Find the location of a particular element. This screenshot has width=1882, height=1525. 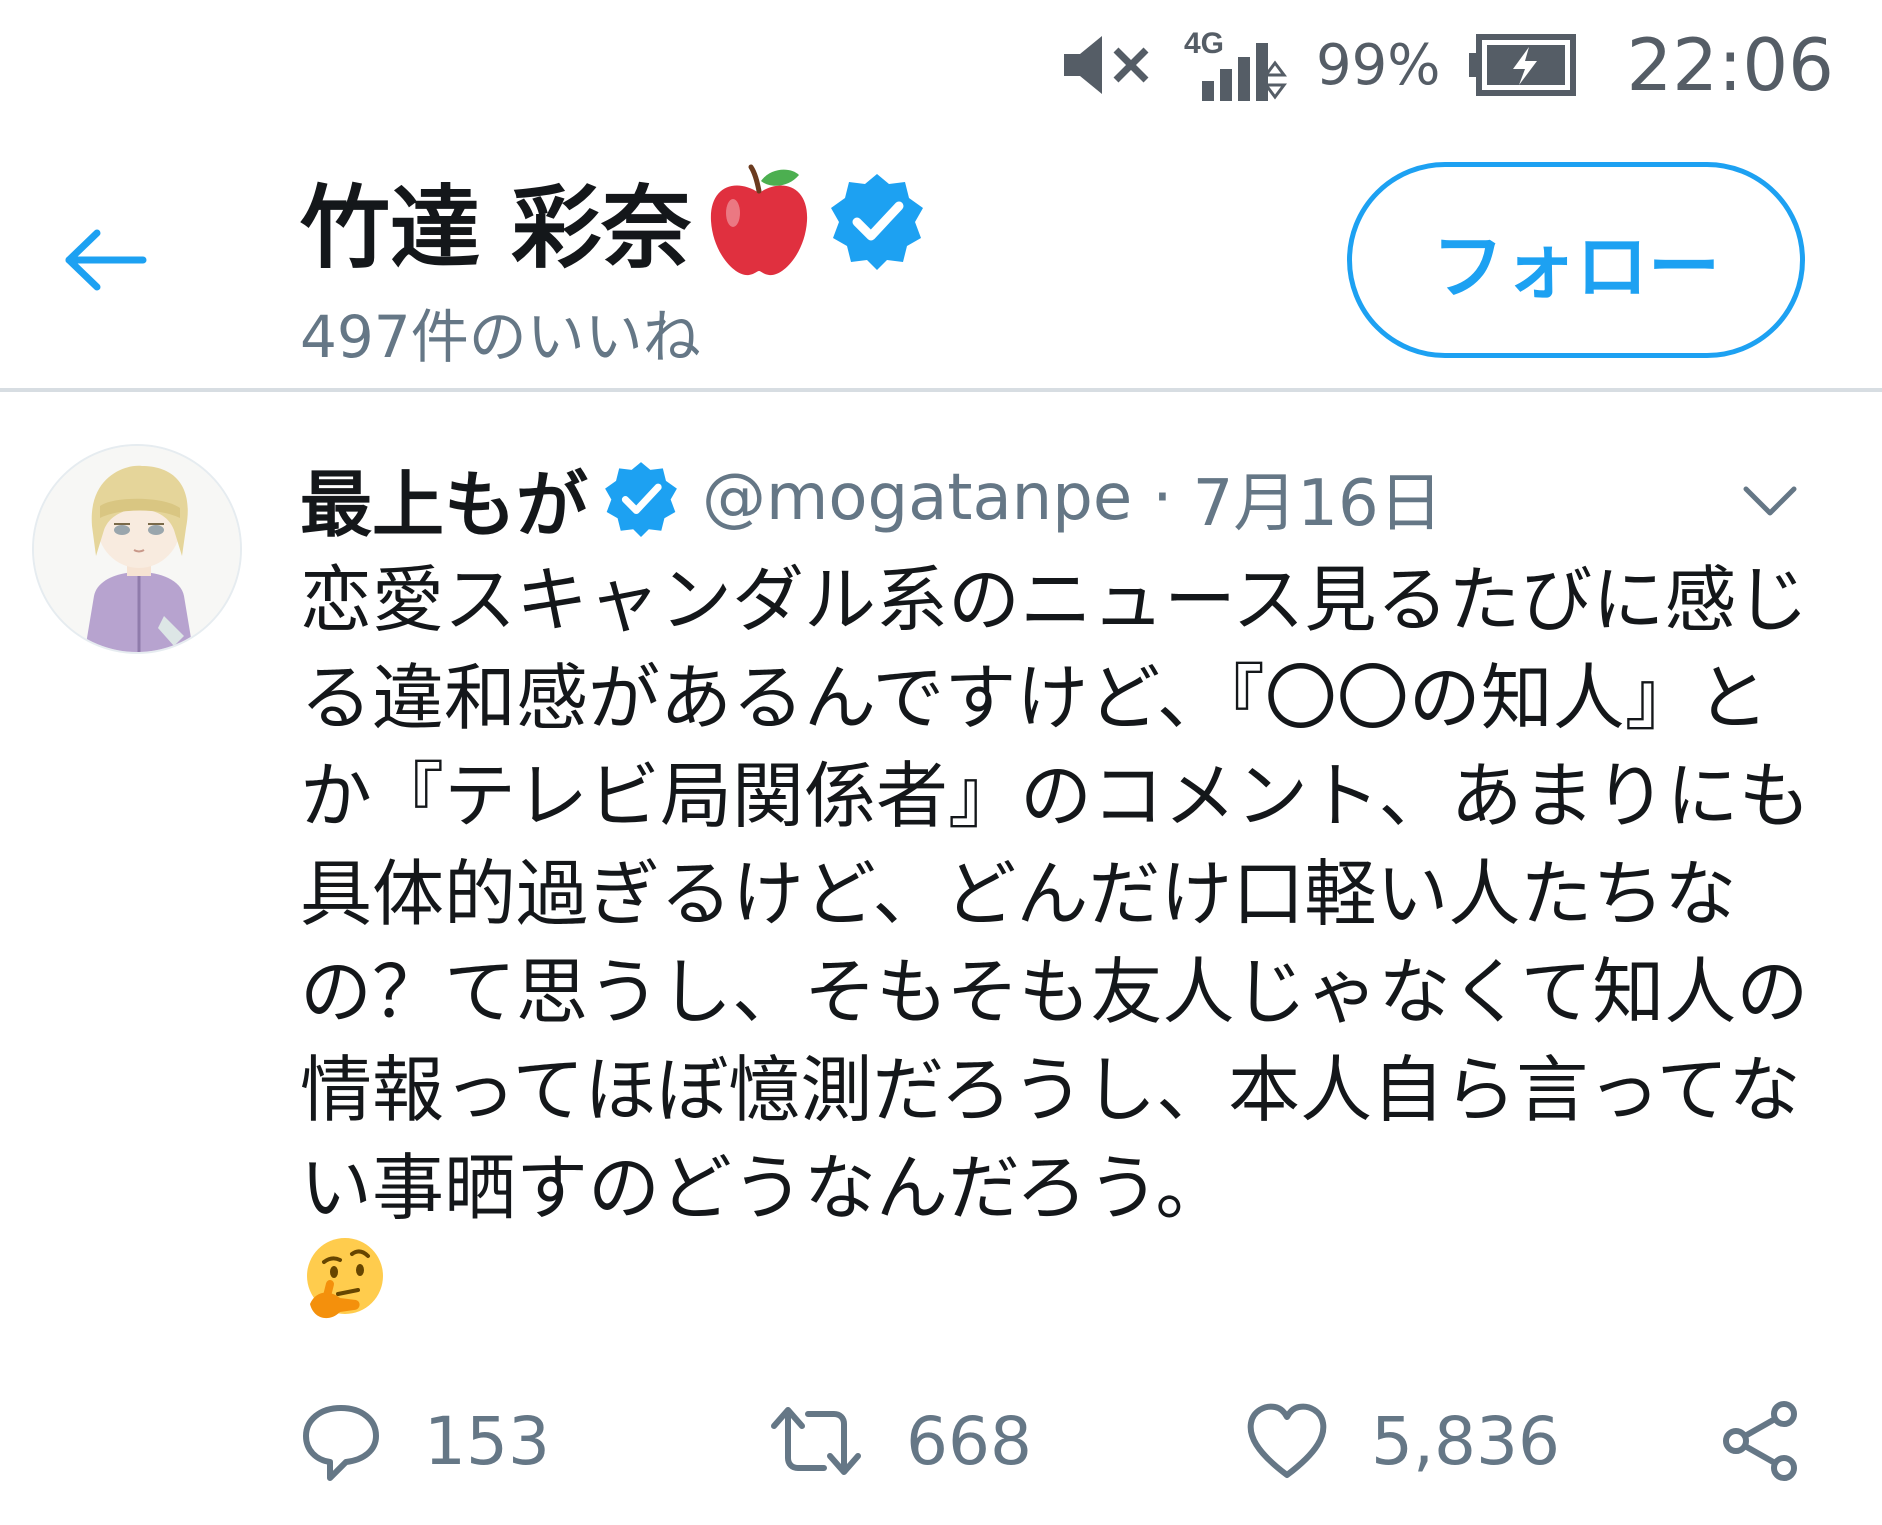

like-count: 5,836 is located at coordinates (1465, 1441).